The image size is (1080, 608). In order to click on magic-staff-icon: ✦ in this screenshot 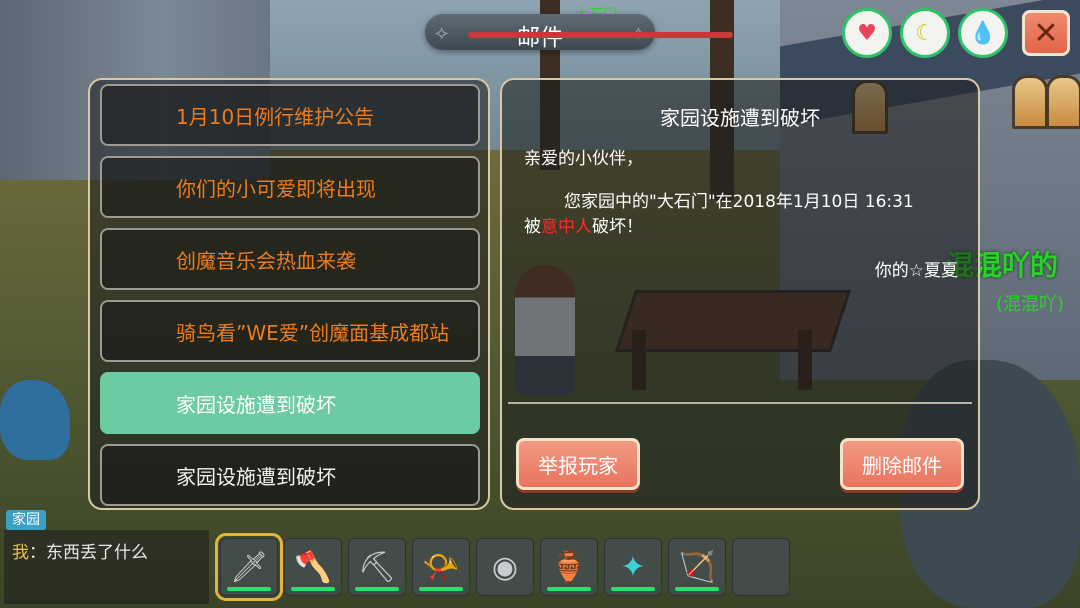, I will do `click(633, 567)`.